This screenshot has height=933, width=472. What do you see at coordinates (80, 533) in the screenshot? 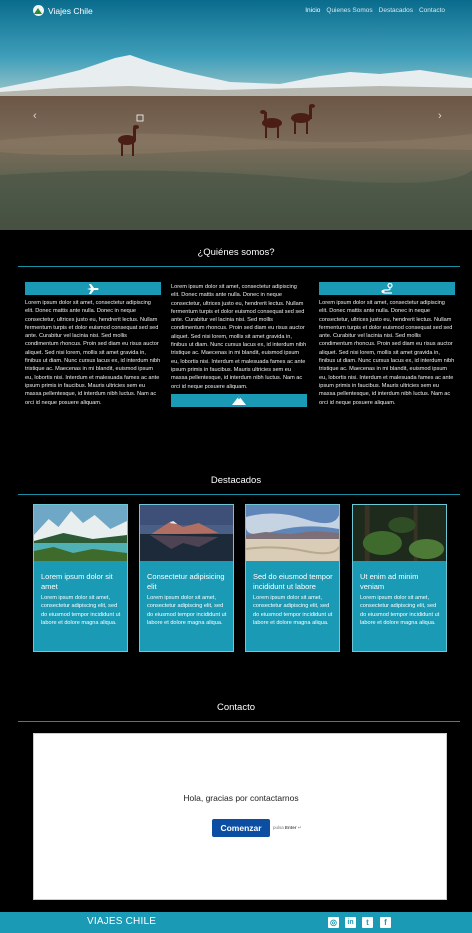
I see `card-lake-image` at bounding box center [80, 533].